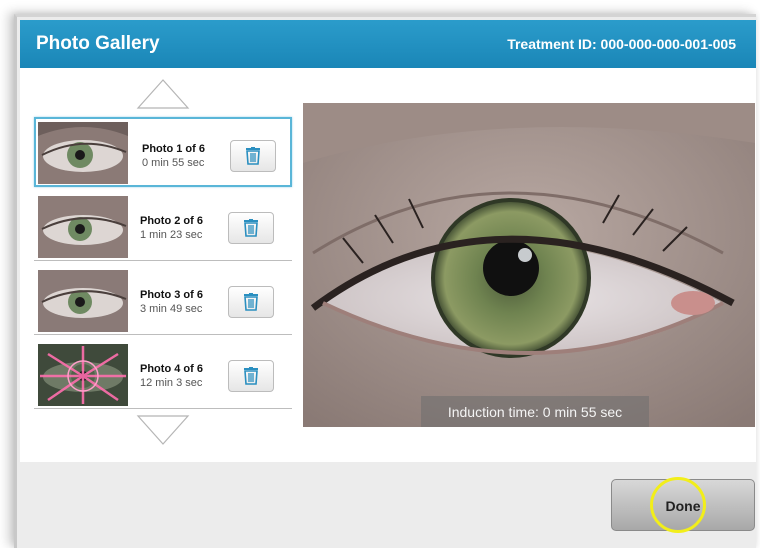  I want to click on done-button-label: Done, so click(683, 506).